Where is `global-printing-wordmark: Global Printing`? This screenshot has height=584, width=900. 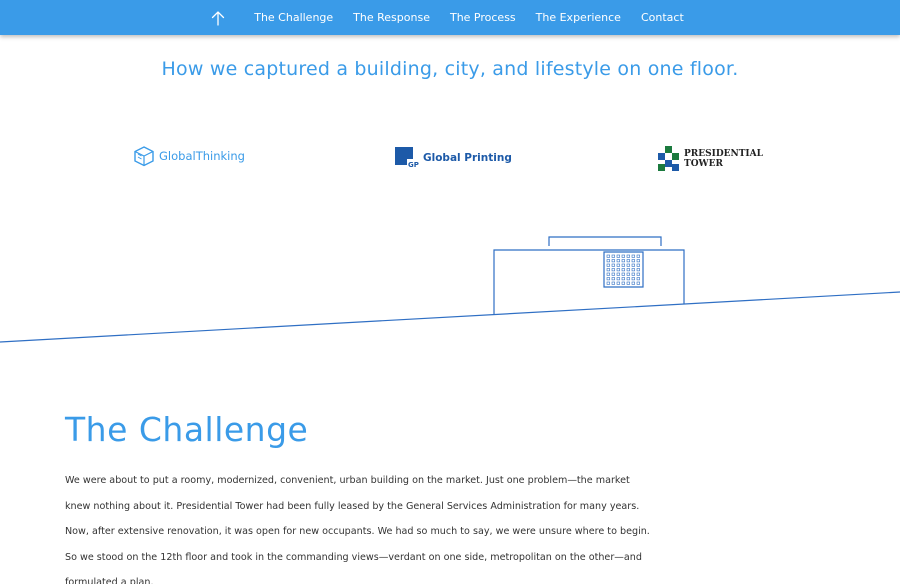
global-printing-wordmark: Global Printing is located at coordinates (467, 158).